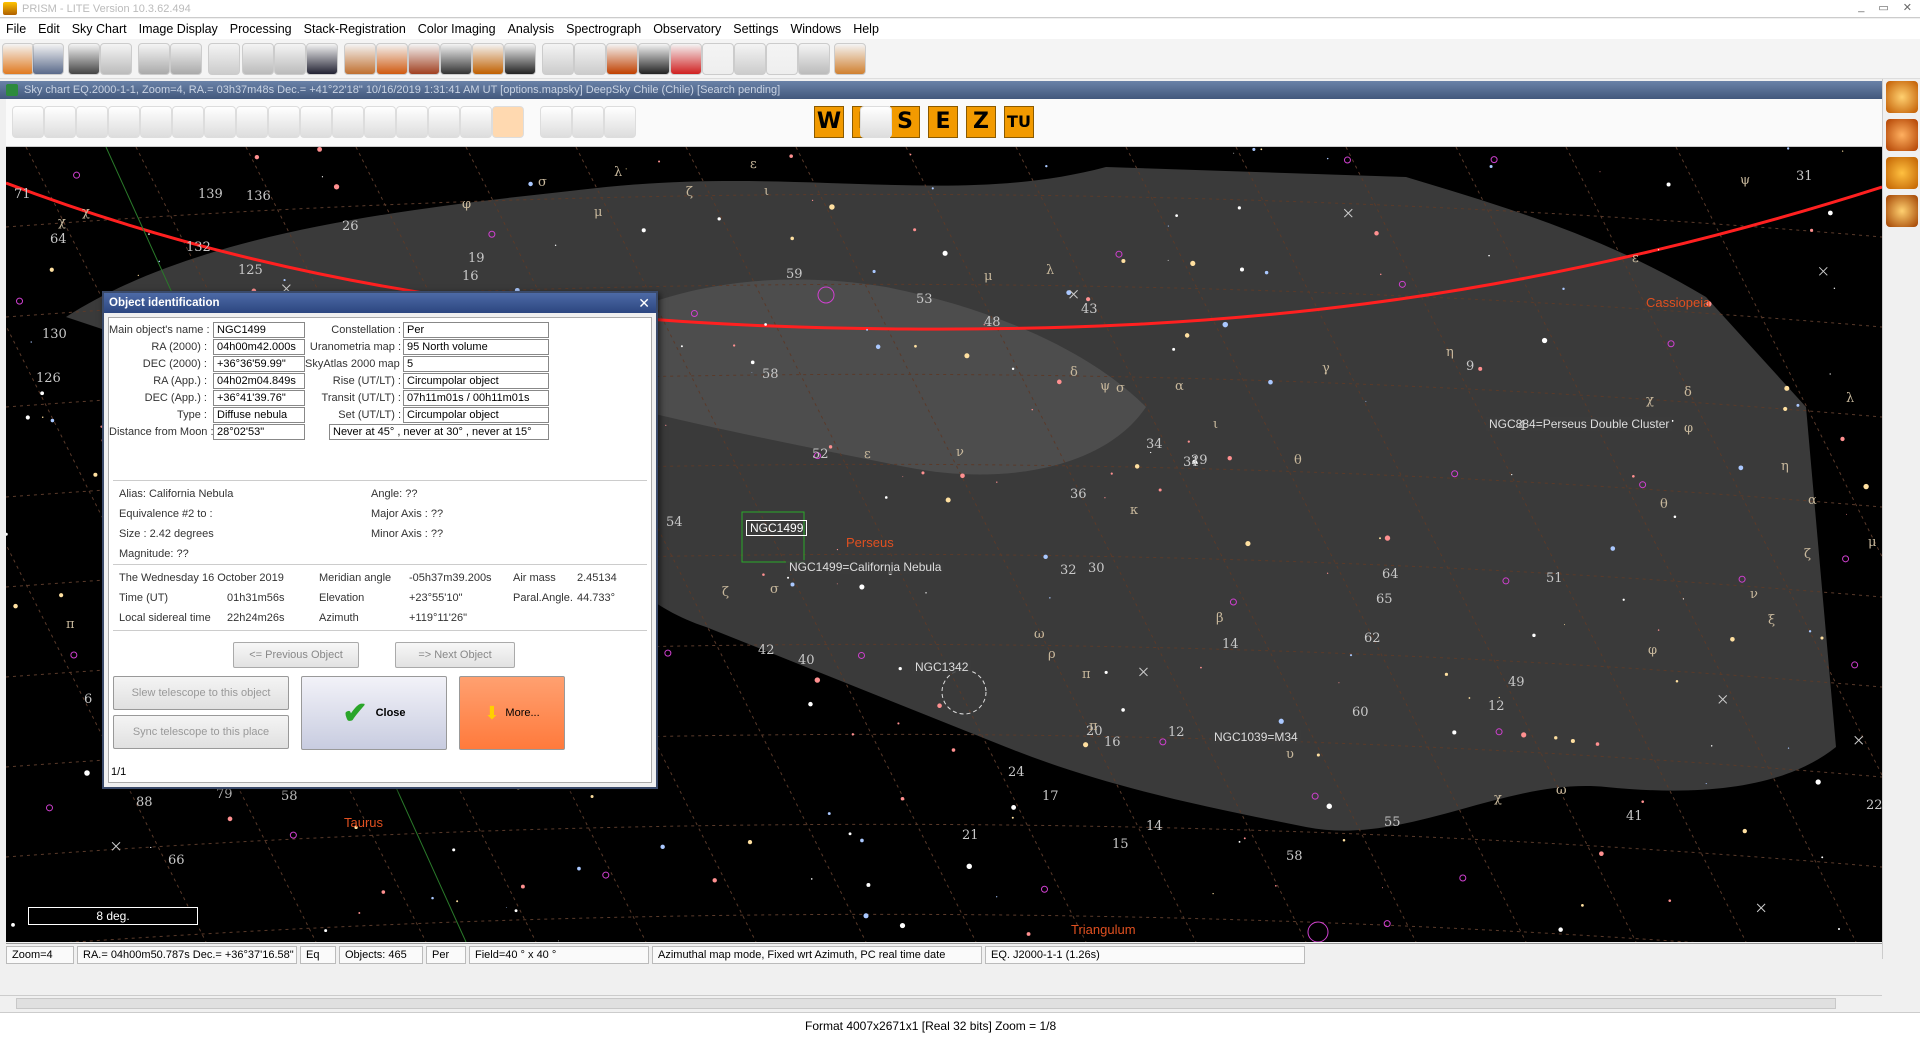 The image size is (1920, 1040). I want to click on selected-object-label: NGC1499, so click(777, 528).